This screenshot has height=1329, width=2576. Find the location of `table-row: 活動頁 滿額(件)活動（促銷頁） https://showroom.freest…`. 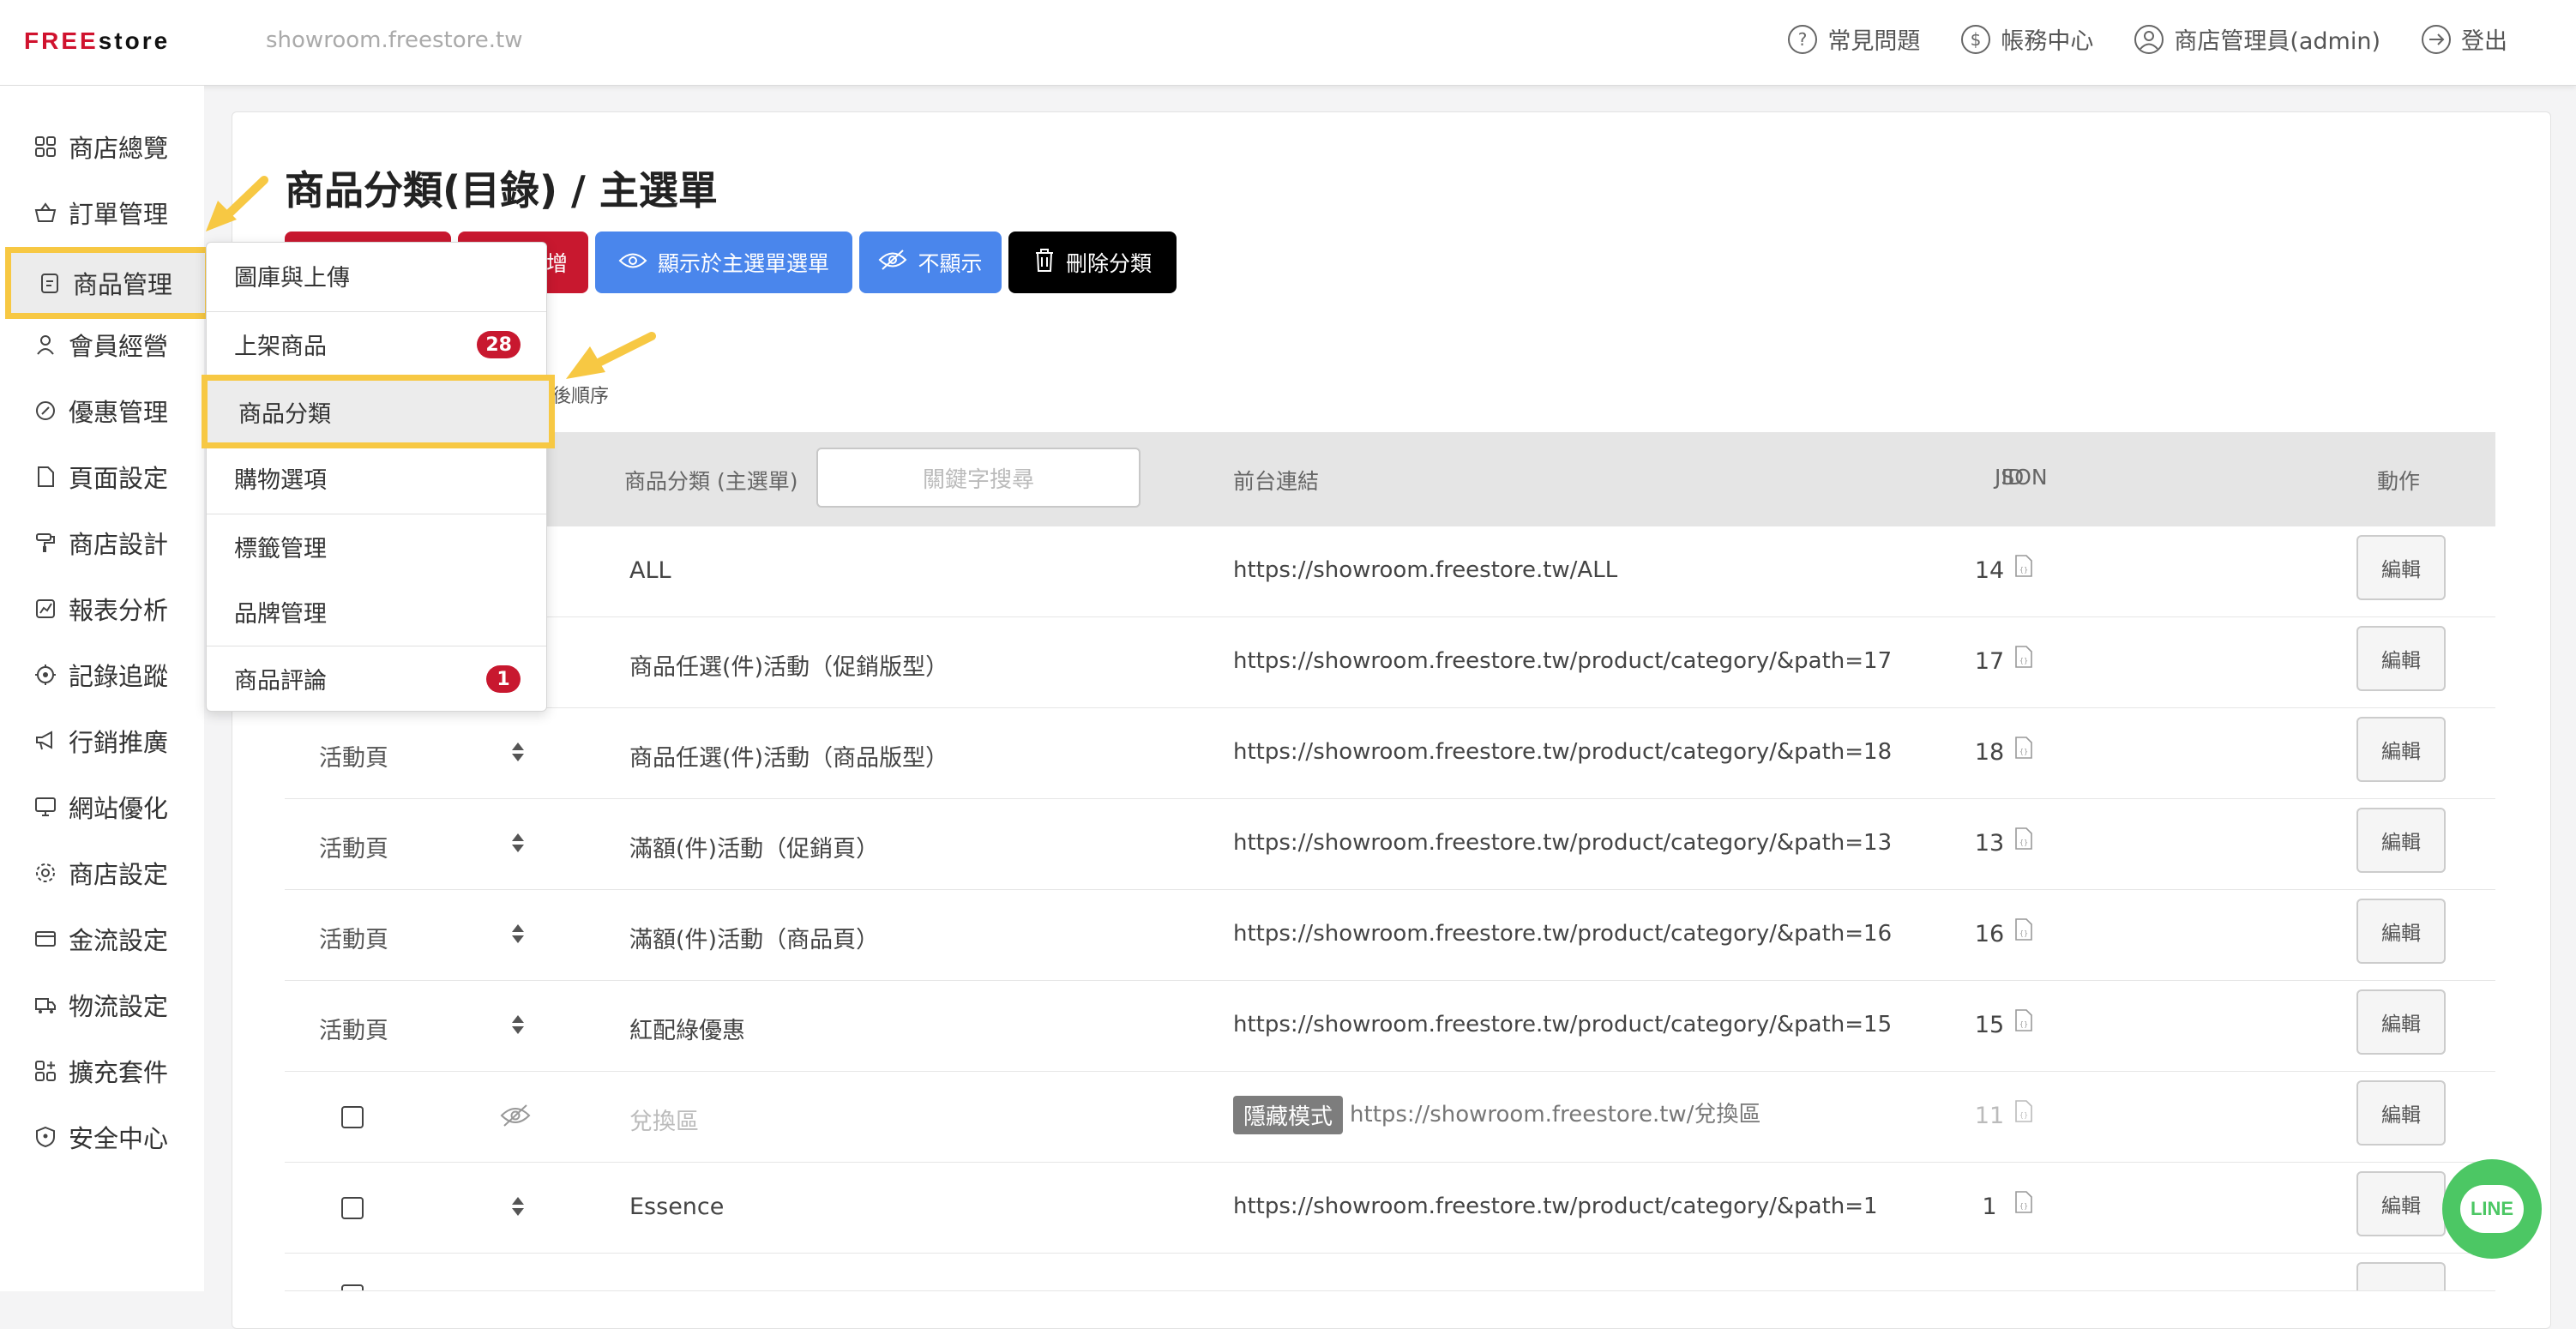

table-row: 活動頁 滿額(件)活動（促銷頁） https://showroom.freest… is located at coordinates (1390, 844).